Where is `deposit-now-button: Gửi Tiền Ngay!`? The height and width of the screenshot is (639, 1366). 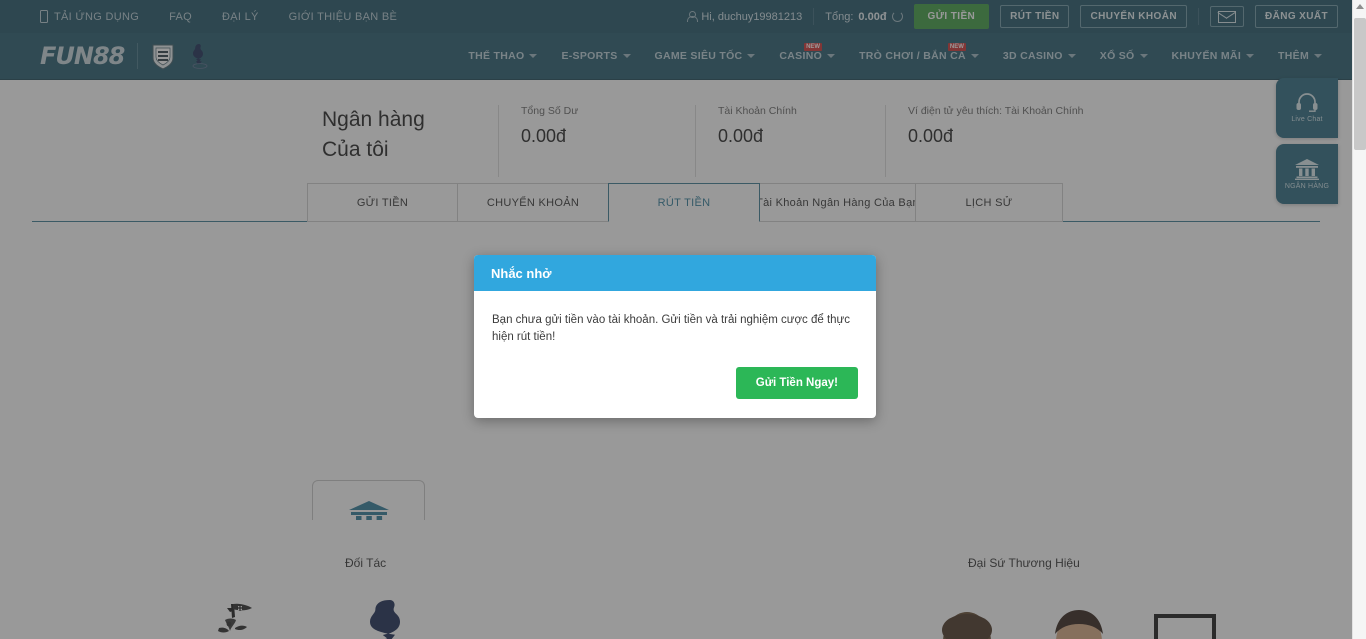
deposit-now-button: Gửi Tiền Ngay! is located at coordinates (796, 382).